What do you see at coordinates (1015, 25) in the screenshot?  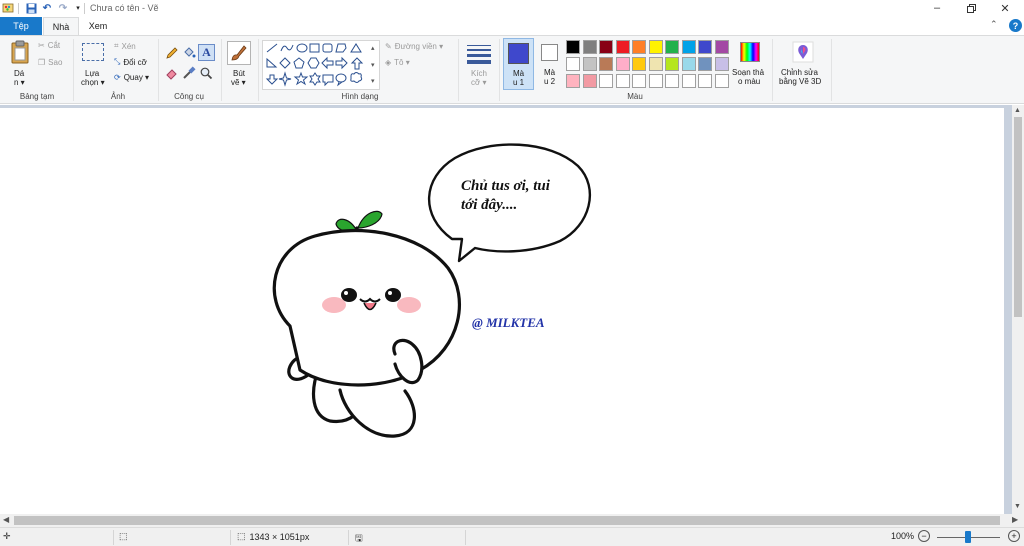 I see `help-icon: ?` at bounding box center [1015, 25].